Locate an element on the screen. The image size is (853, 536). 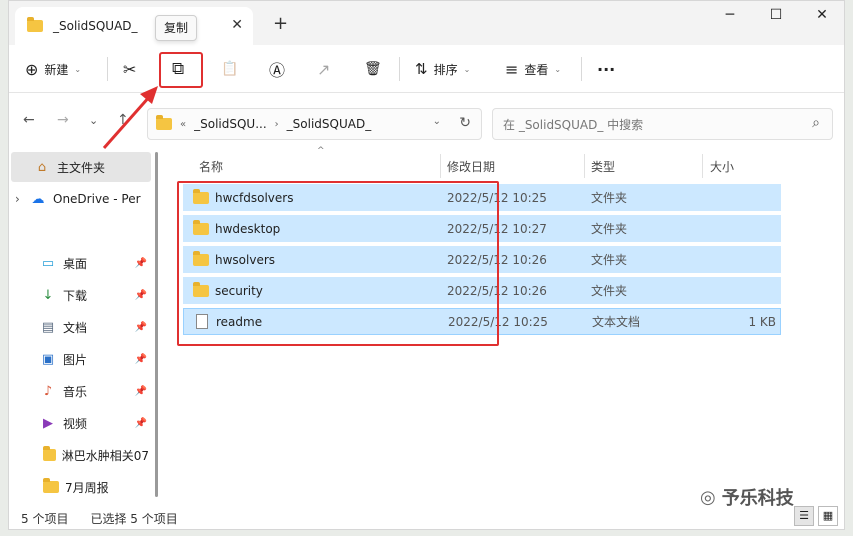
watermark: ◎ 予乐科技 is located at coordinates (747, 497).